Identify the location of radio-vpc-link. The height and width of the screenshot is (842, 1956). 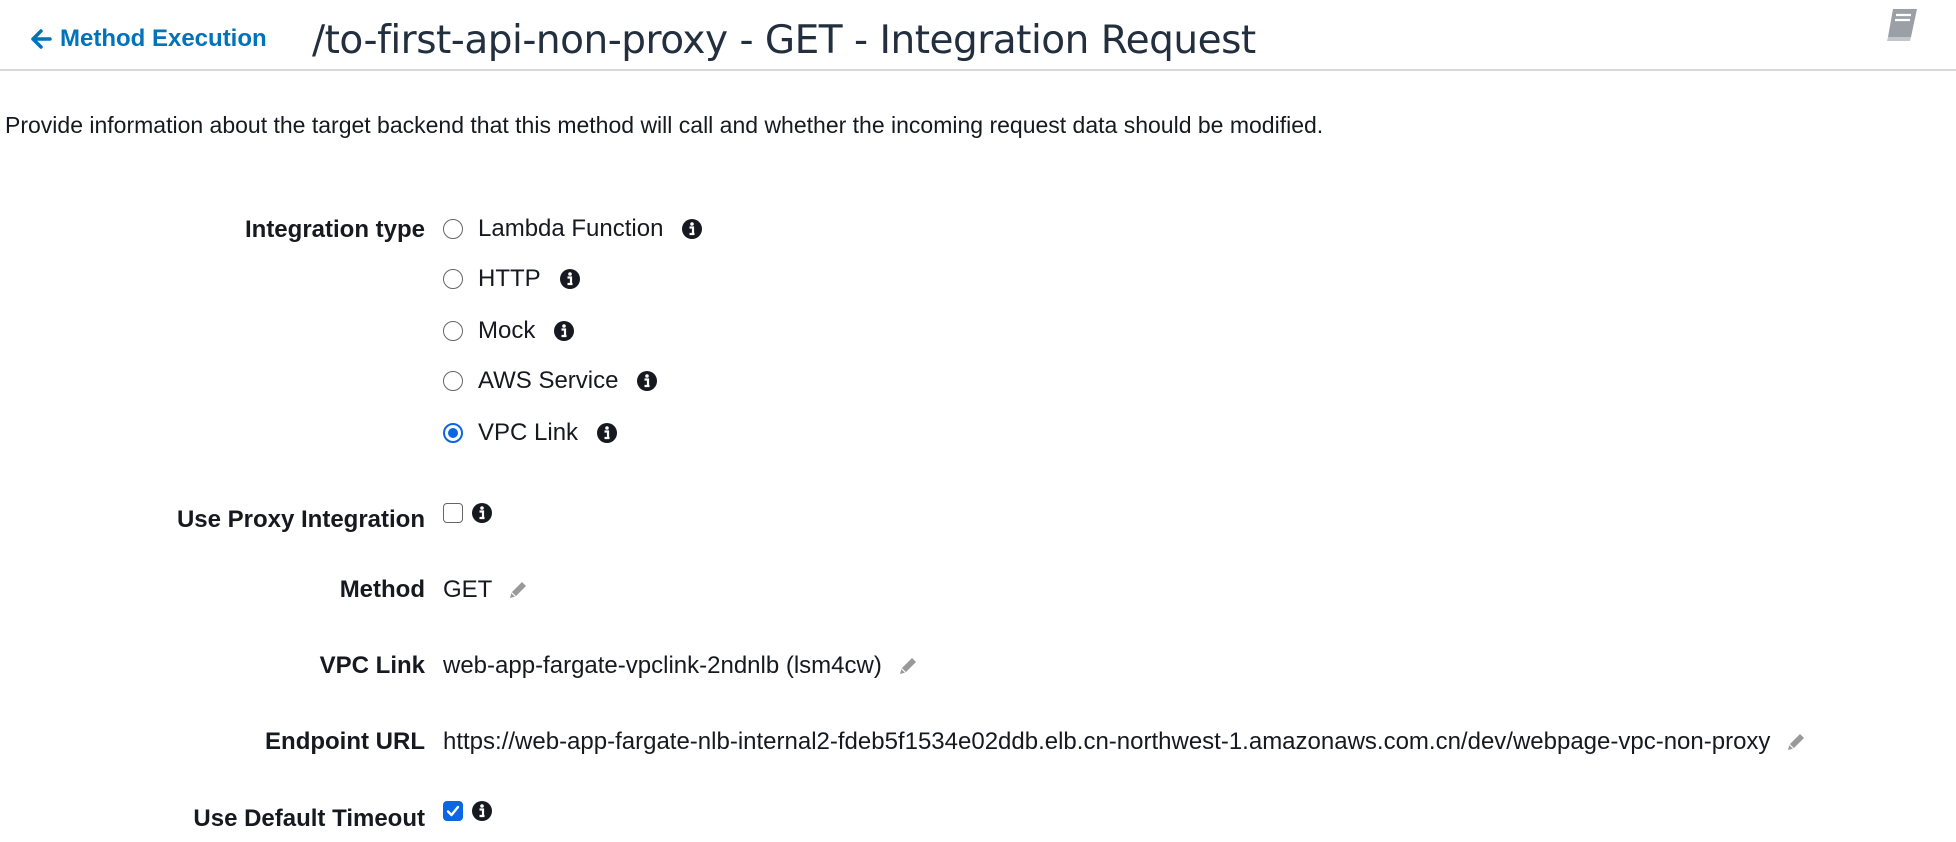
(453, 433).